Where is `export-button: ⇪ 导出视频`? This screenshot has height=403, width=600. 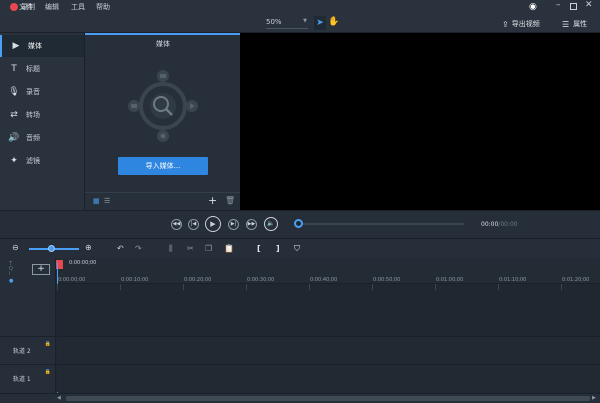
export-button: ⇪ 导出视频 is located at coordinates (521, 24).